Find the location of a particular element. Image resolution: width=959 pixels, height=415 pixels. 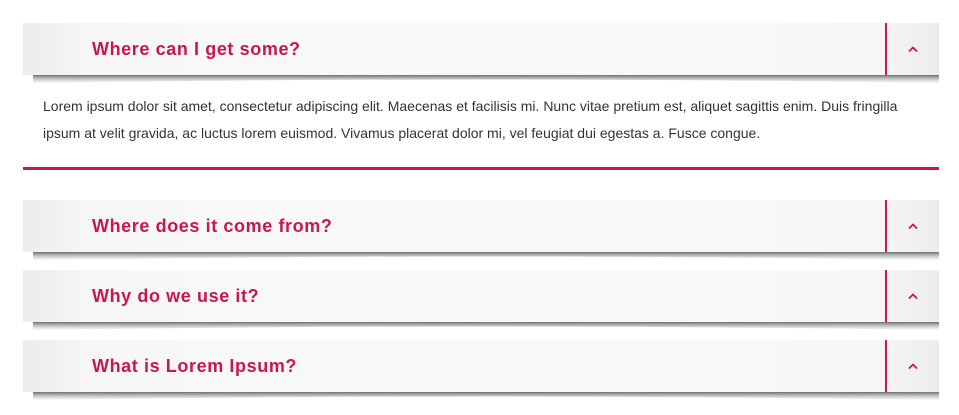

faq-item-where-does-it-come-from: Where does it come from? is located at coordinates (481, 231).